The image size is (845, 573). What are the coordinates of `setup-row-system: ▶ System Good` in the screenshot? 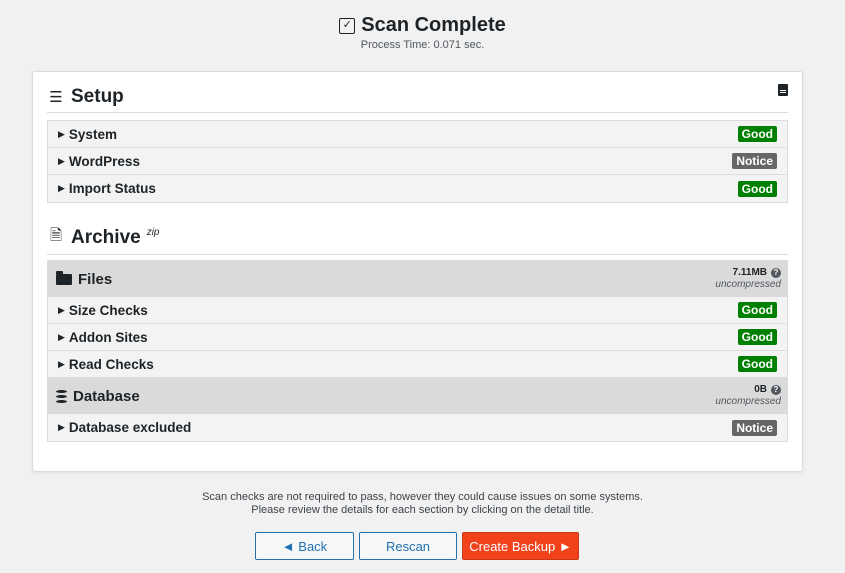 It's located at (417, 134).